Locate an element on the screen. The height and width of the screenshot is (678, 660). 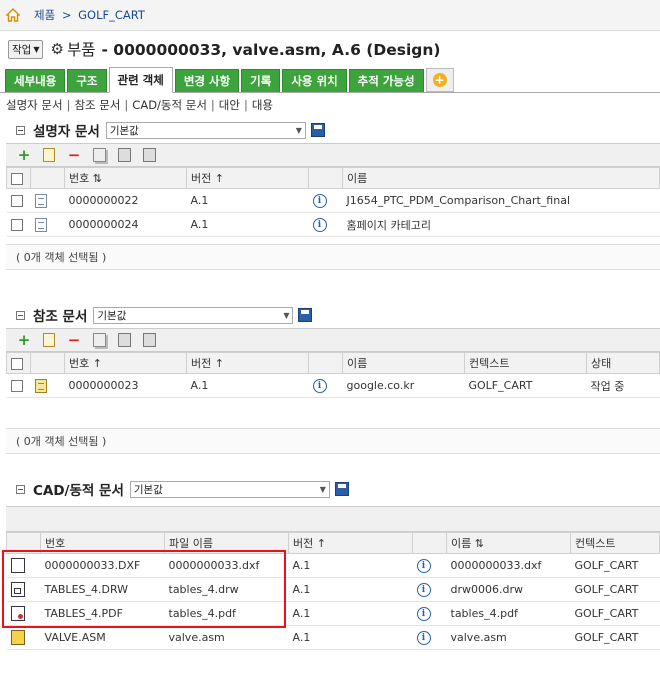
column-header-state: 상태 is located at coordinates (623, 363).